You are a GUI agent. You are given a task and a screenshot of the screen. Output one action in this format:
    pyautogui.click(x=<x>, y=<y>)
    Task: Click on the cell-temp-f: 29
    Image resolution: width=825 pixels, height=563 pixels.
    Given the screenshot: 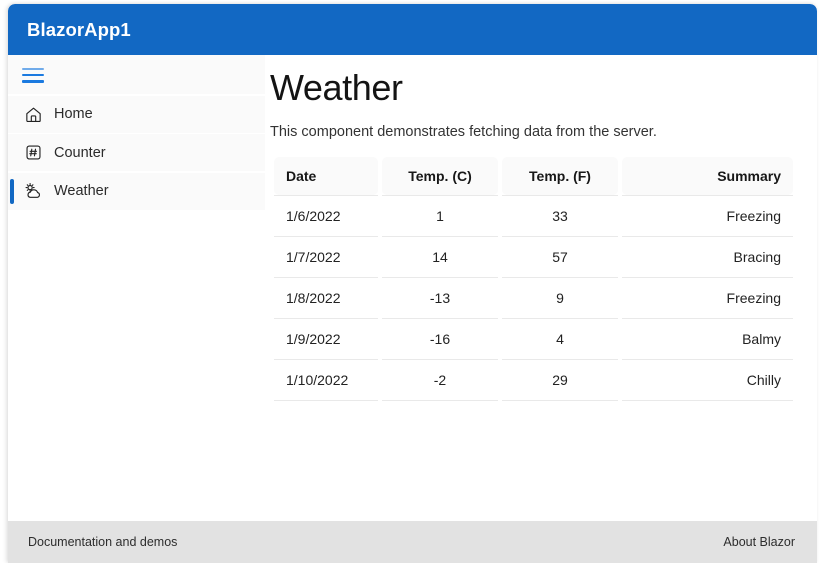 What is the action you would take?
    pyautogui.click(x=560, y=381)
    